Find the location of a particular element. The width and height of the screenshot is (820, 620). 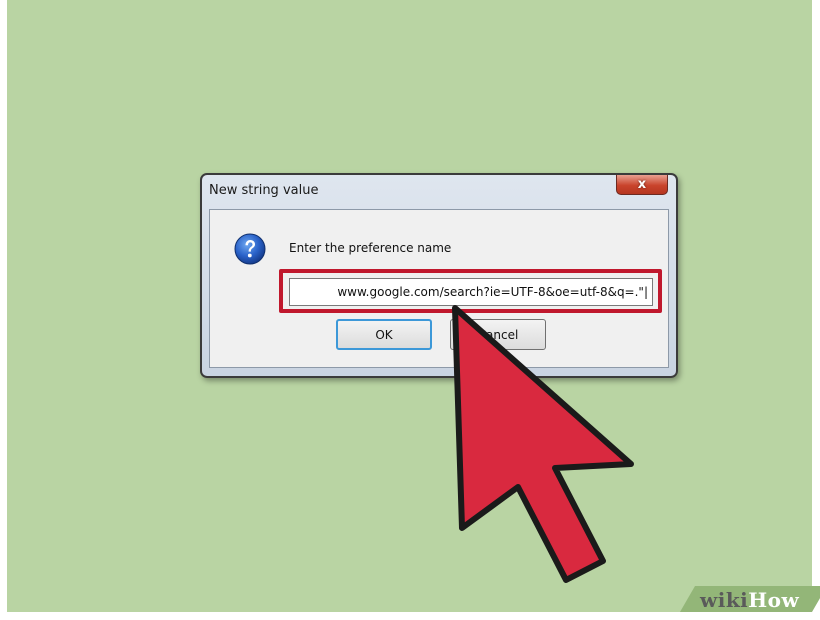

frame-bottom is located at coordinates (410, 616).